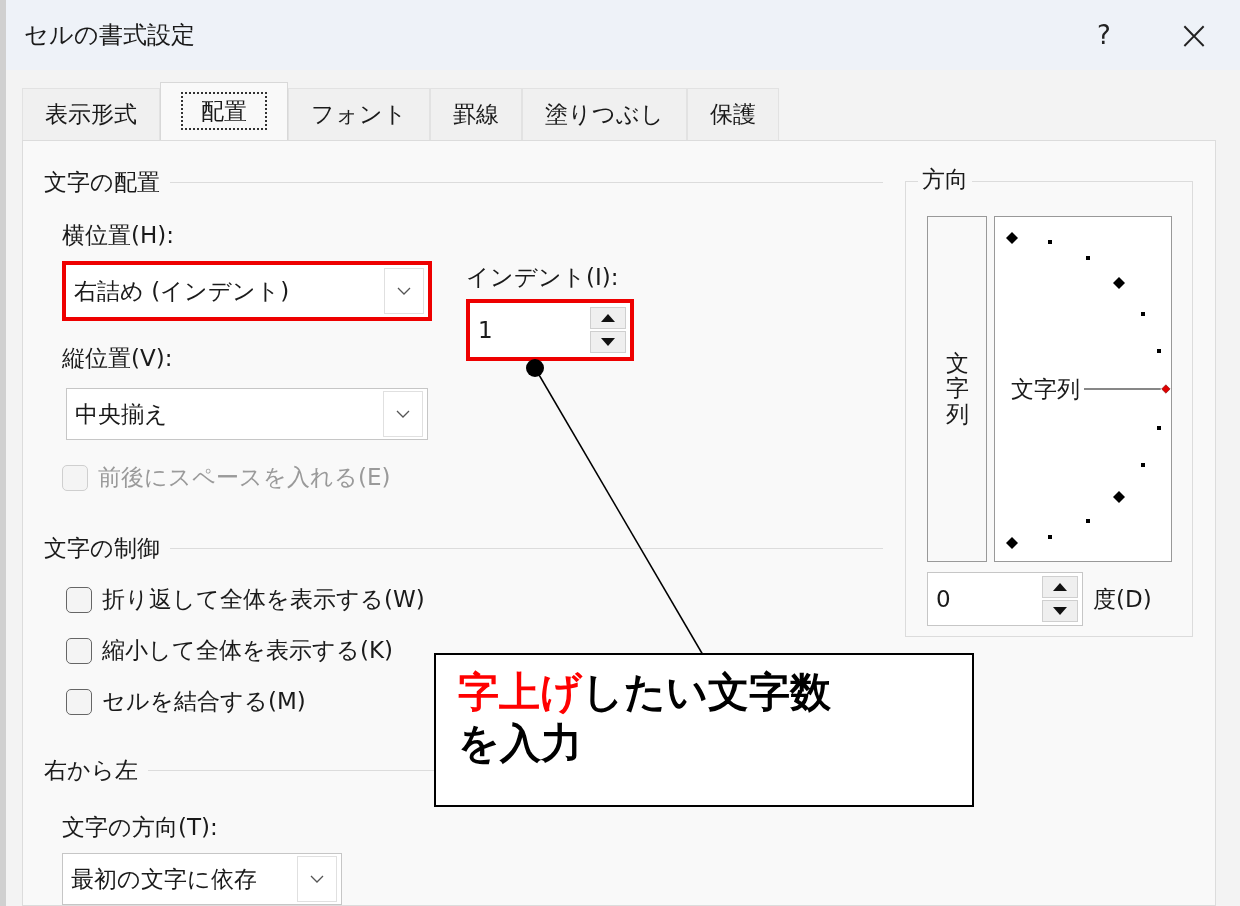 This screenshot has width=1240, height=906. I want to click on orientation-dial: 文字列, so click(1083, 389).